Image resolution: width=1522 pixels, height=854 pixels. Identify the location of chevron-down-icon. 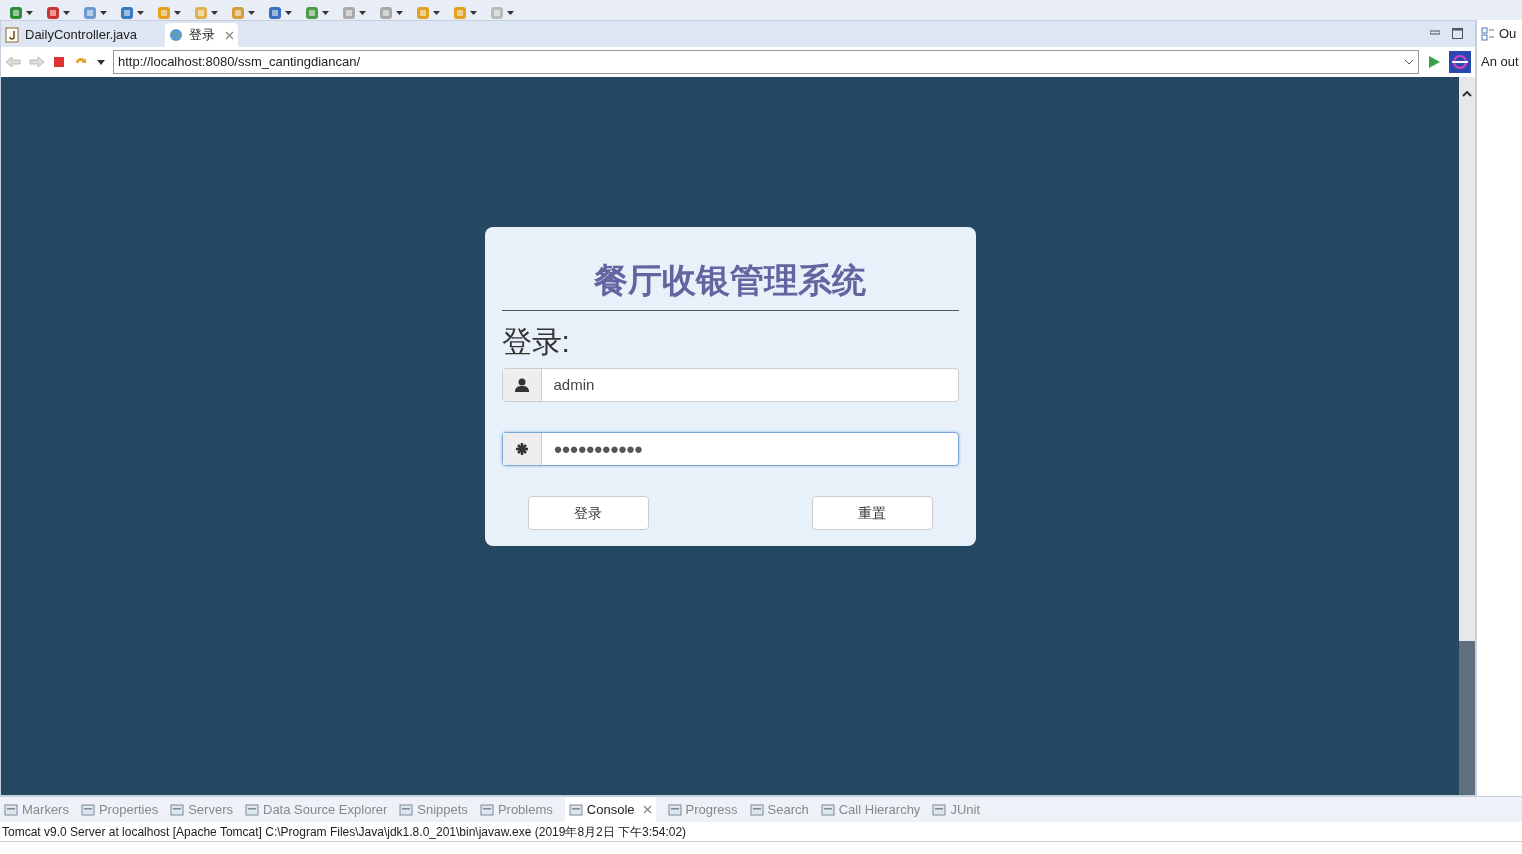
(1409, 62).